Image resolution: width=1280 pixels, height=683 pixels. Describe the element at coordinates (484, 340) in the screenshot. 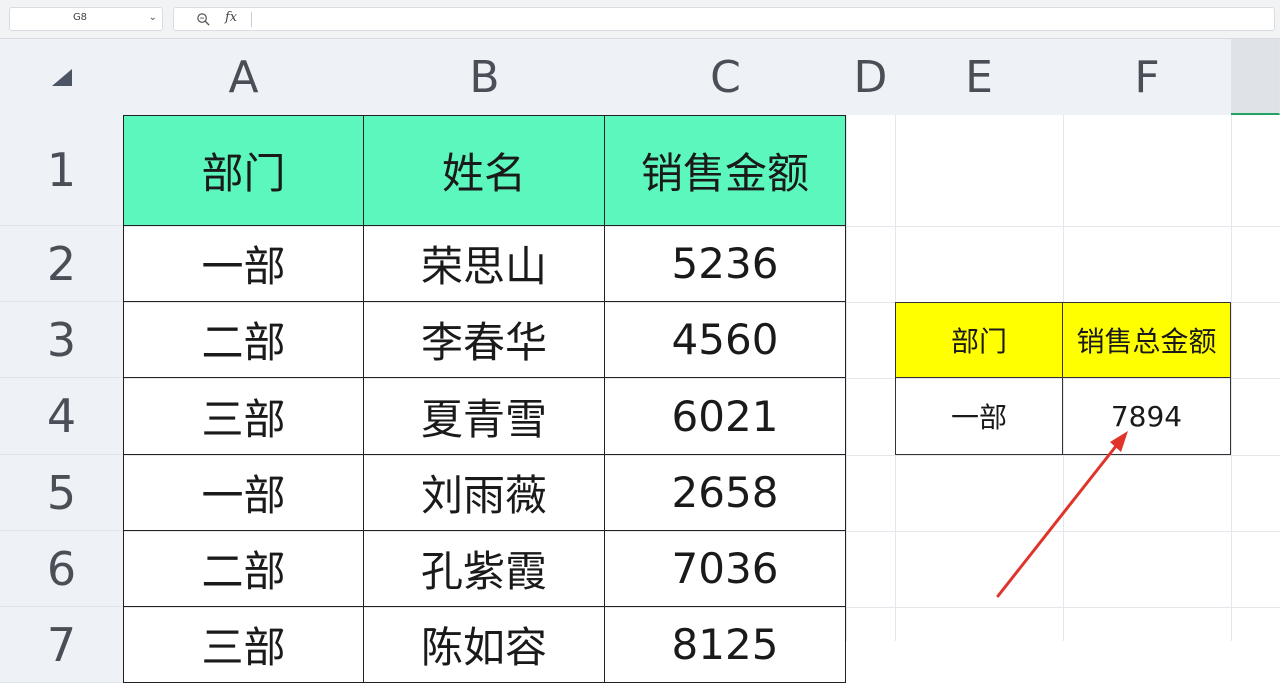

I see `table-cell: 李春华` at that location.